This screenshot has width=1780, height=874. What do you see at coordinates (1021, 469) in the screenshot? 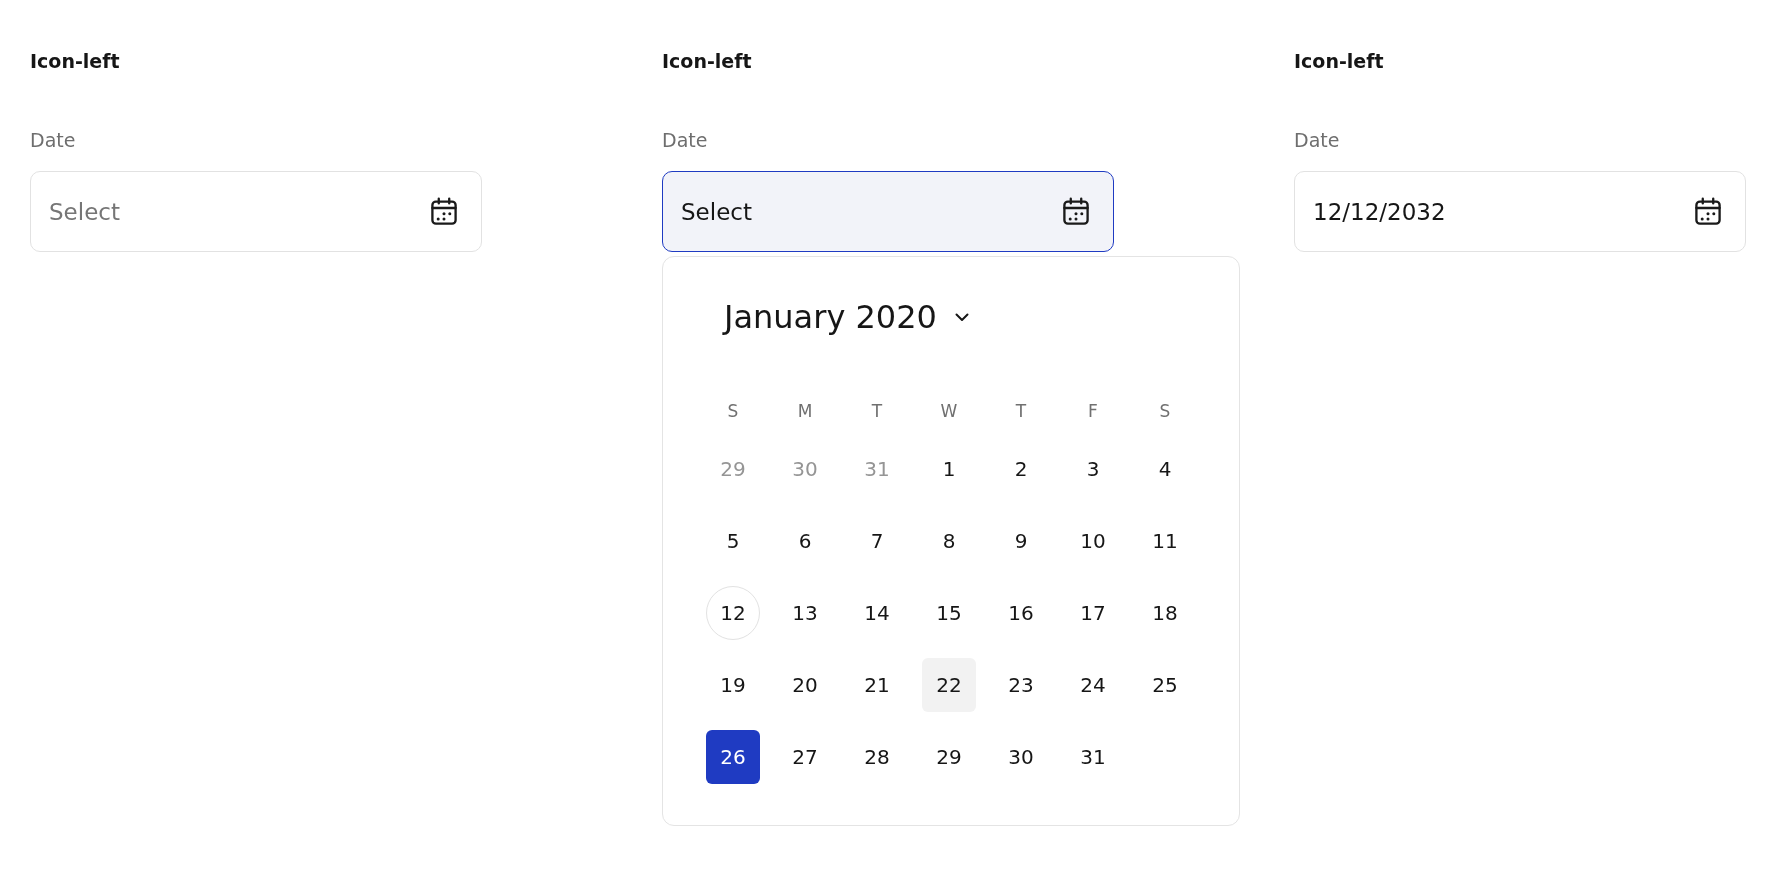
I see `calendar-day: 2` at bounding box center [1021, 469].